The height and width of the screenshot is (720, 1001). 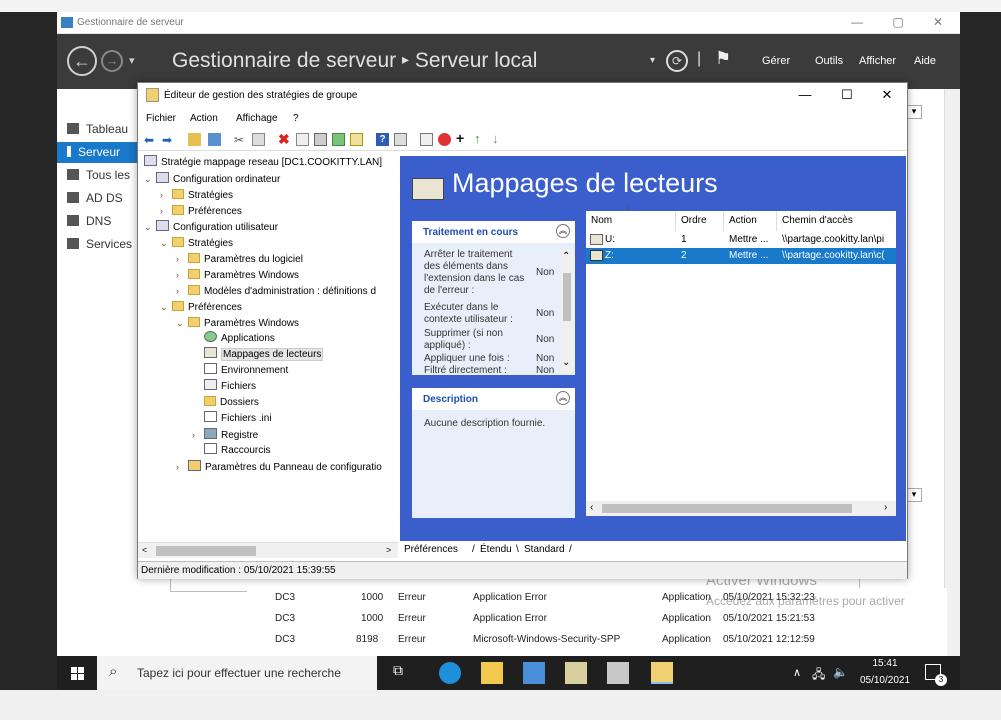 What do you see at coordinates (264, 355) in the screenshot?
I see `tree-mappages-lecteurs: Mappages de lecteurs` at bounding box center [264, 355].